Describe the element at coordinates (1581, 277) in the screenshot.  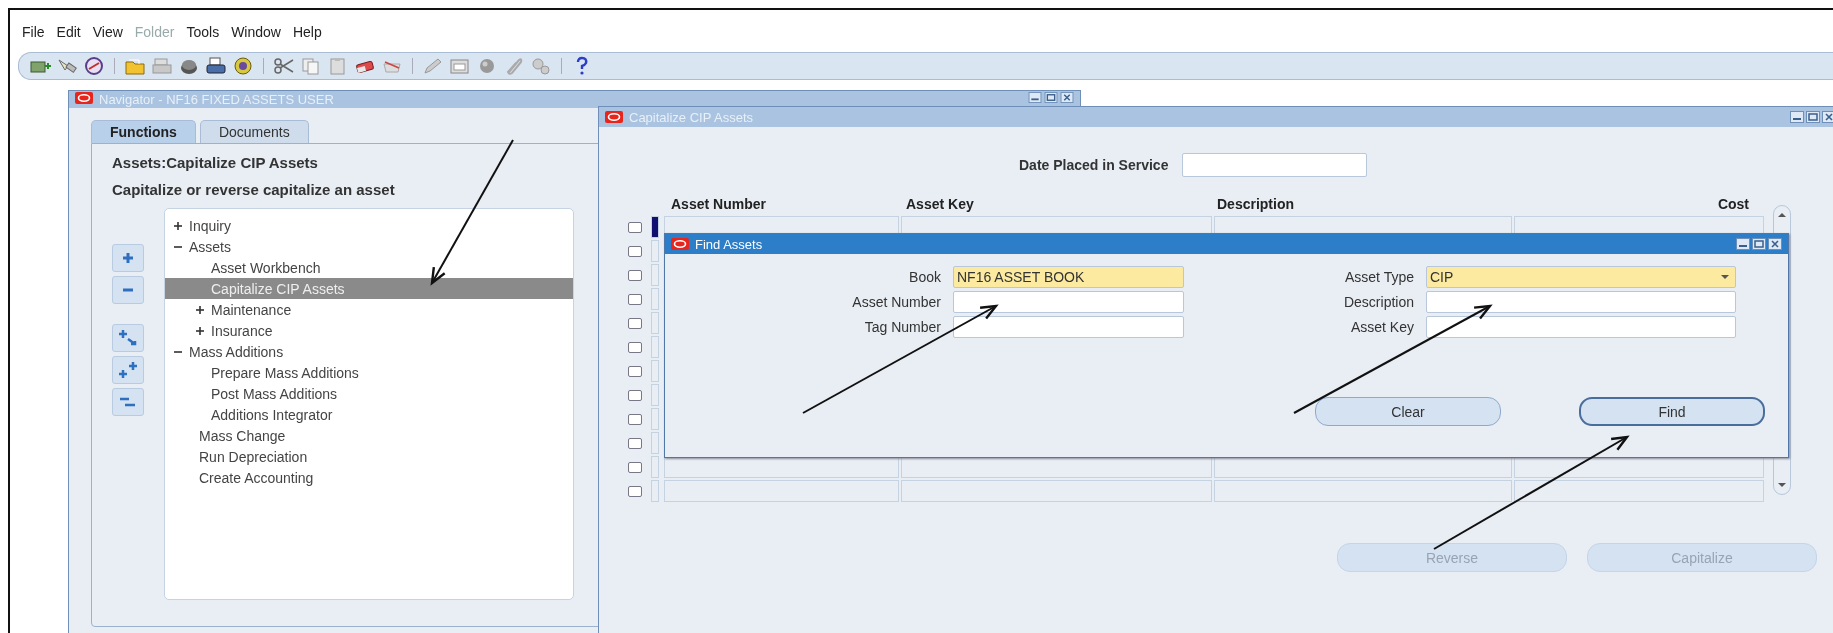
I see `dropdown-field: CIP` at that location.